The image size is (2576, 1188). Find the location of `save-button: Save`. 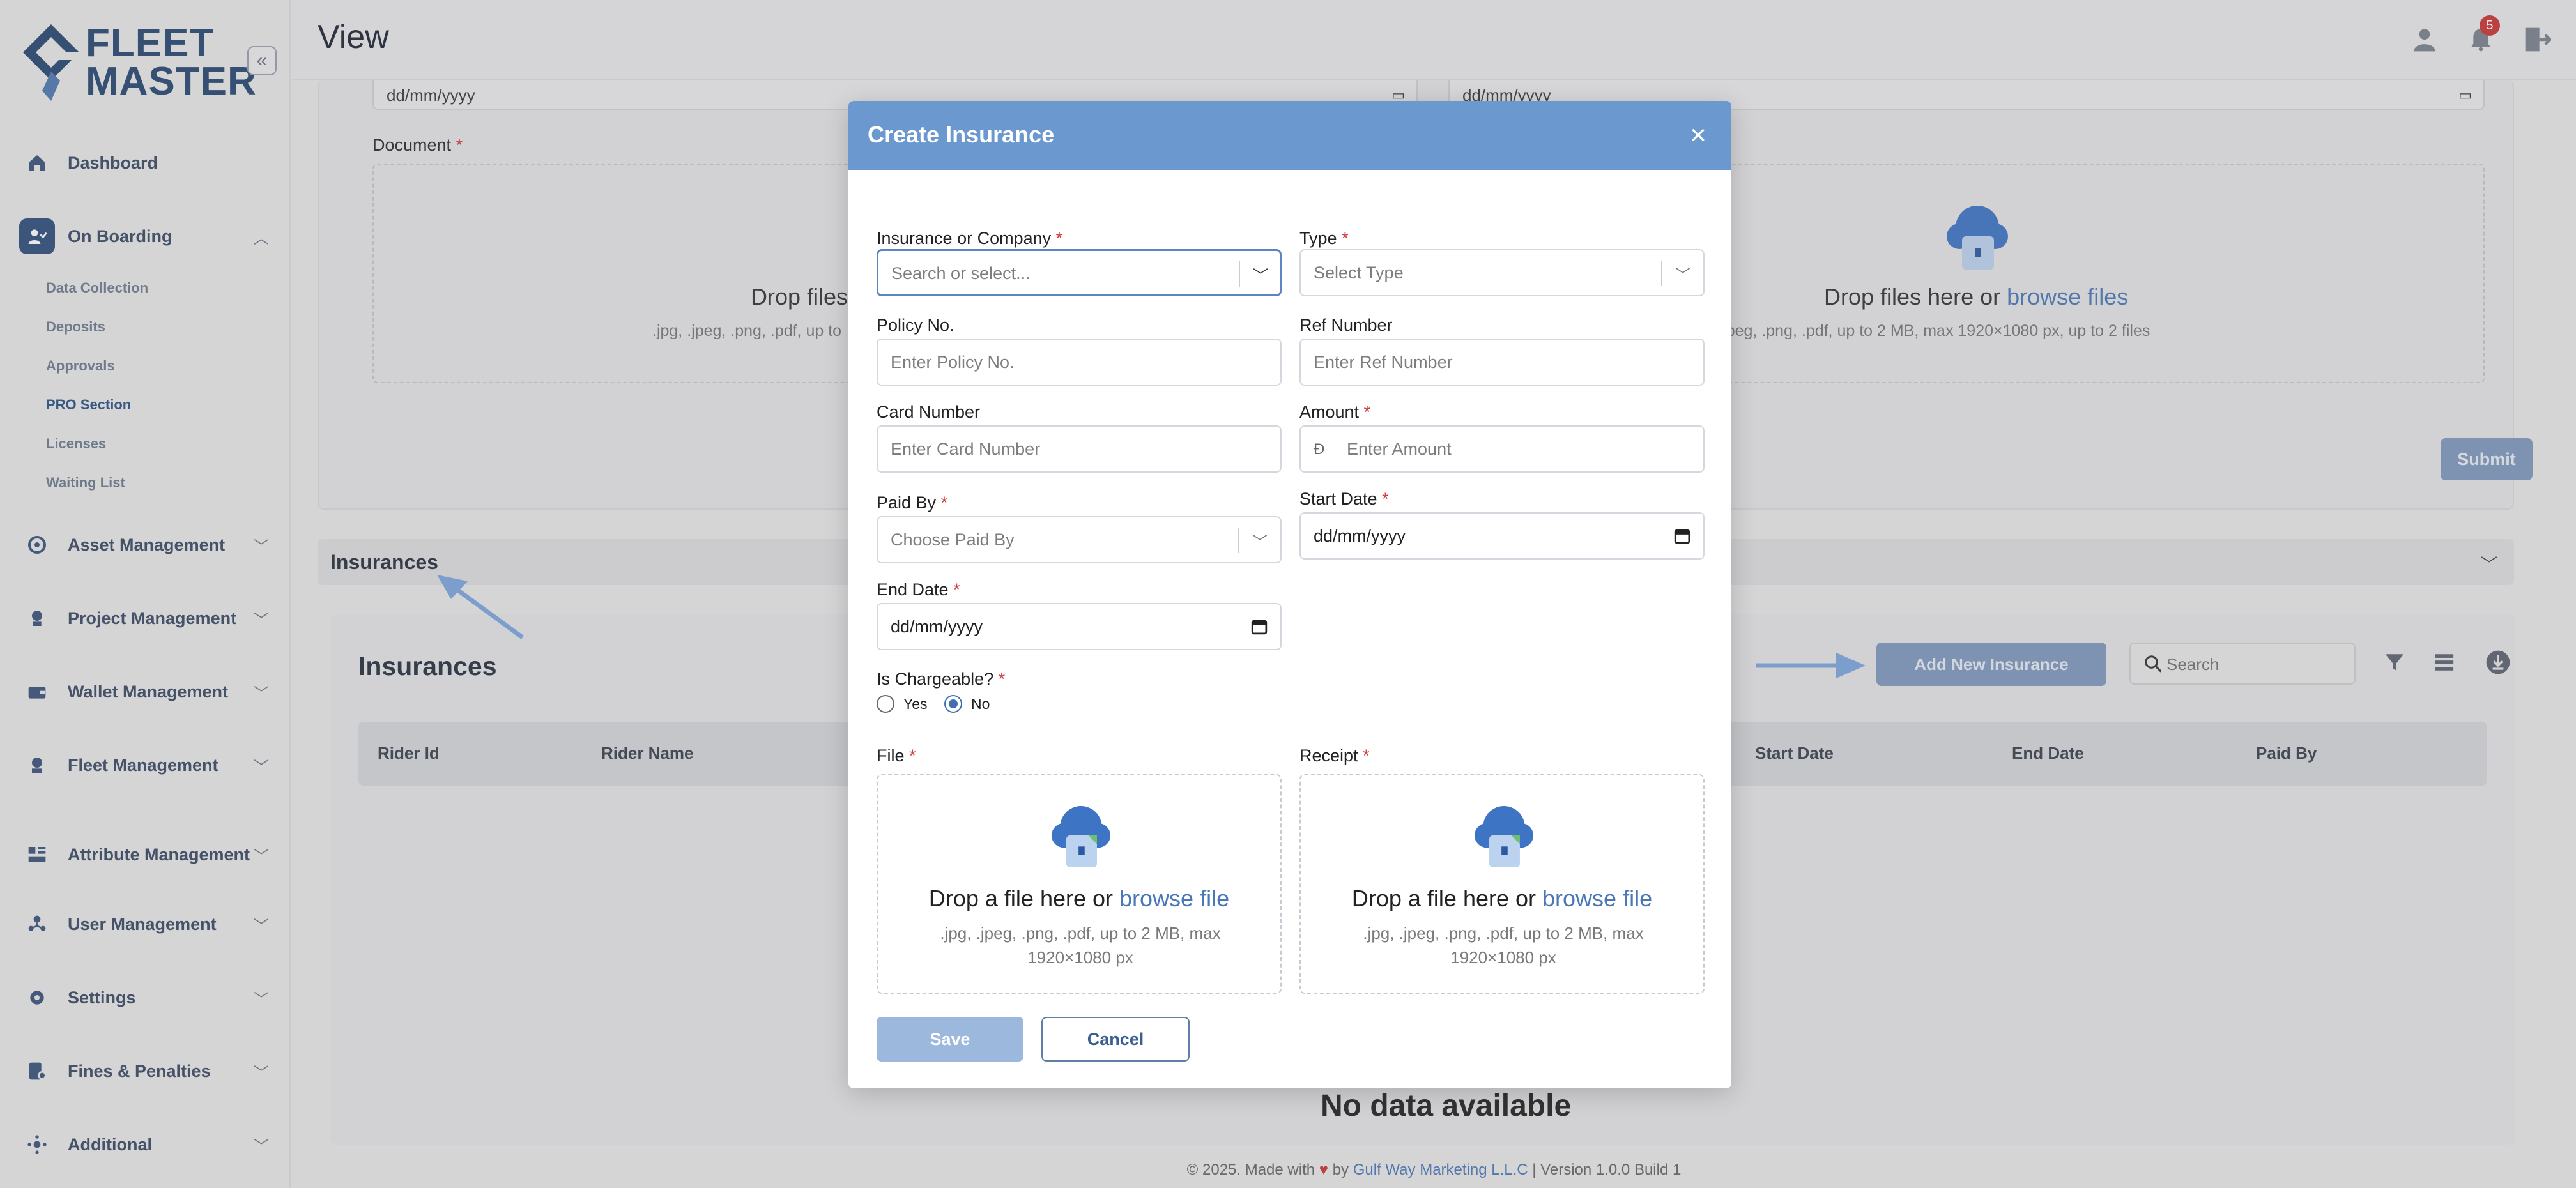

save-button: Save is located at coordinates (950, 1039).